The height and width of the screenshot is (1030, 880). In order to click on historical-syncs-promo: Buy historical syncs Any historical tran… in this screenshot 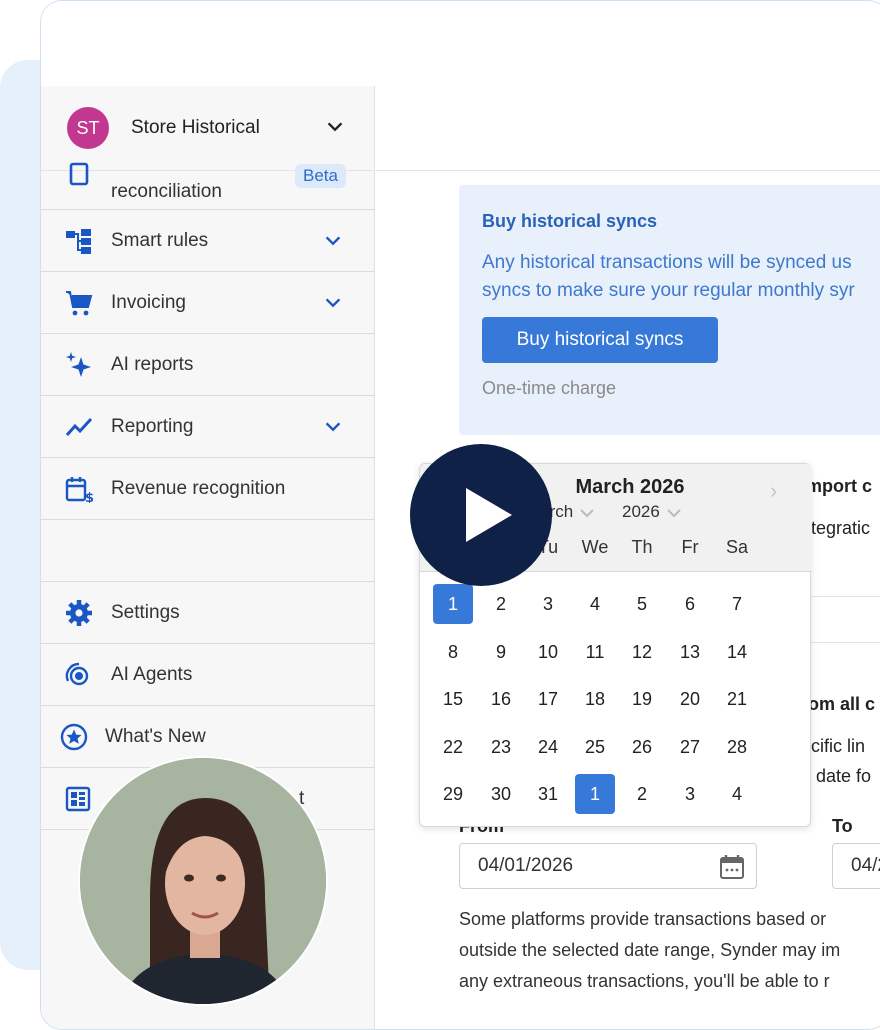, I will do `click(669, 310)`.